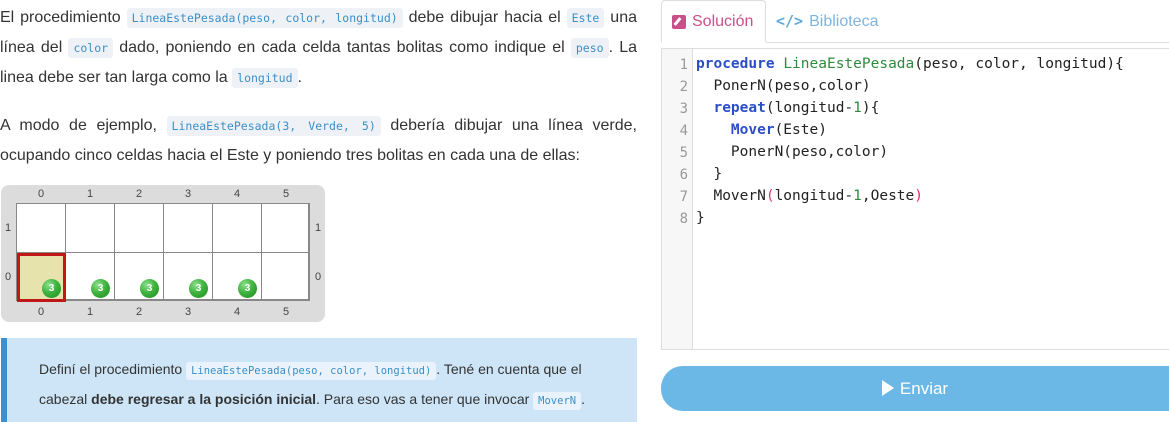 Image resolution: width=1169 pixels, height=422 pixels. I want to click on line-number: 7, so click(683, 197).